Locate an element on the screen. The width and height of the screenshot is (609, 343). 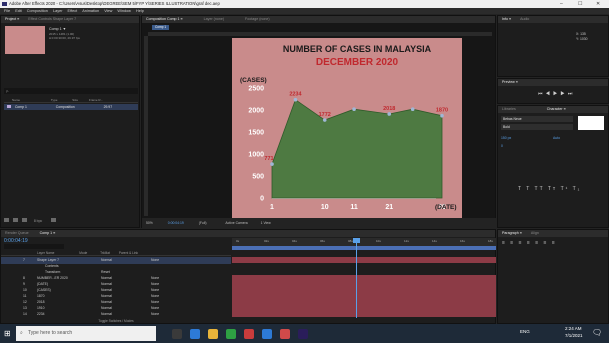
menu-composition: Composition is located at coordinates (37, 11).